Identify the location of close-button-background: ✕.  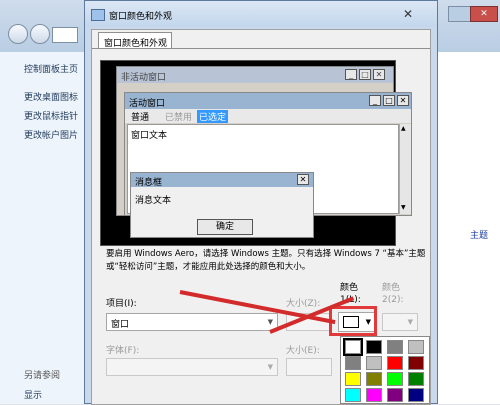
(484, 14).